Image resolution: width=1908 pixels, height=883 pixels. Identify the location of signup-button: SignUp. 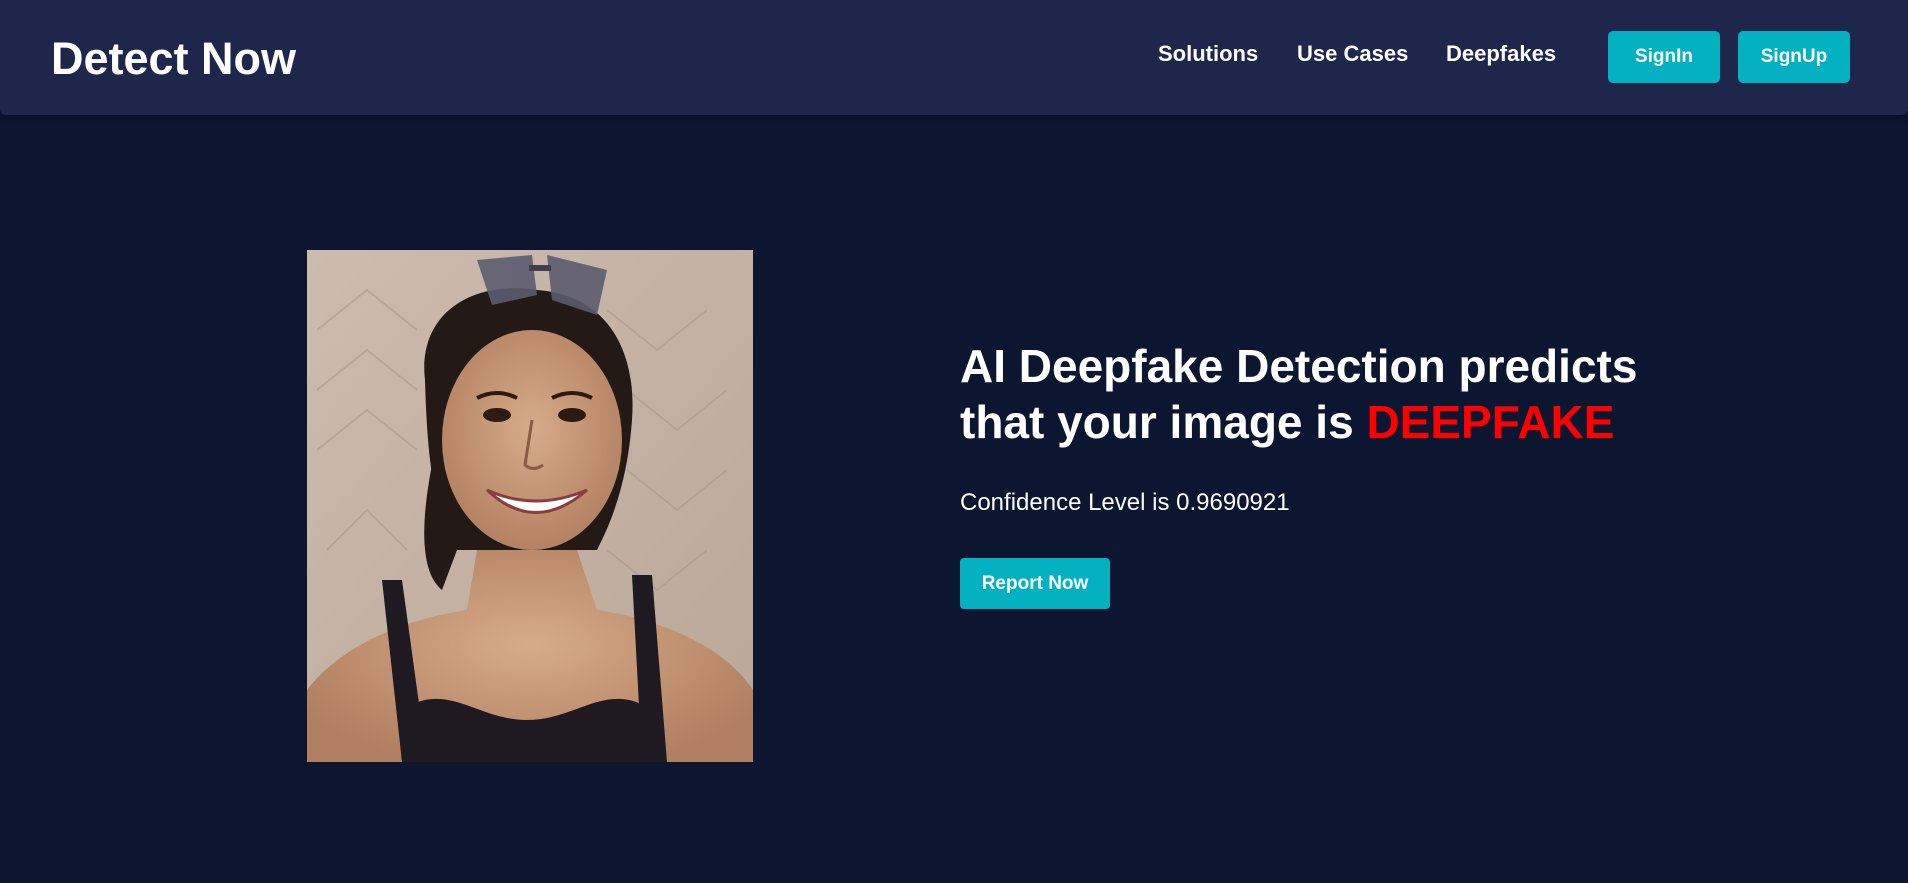
(1794, 57).